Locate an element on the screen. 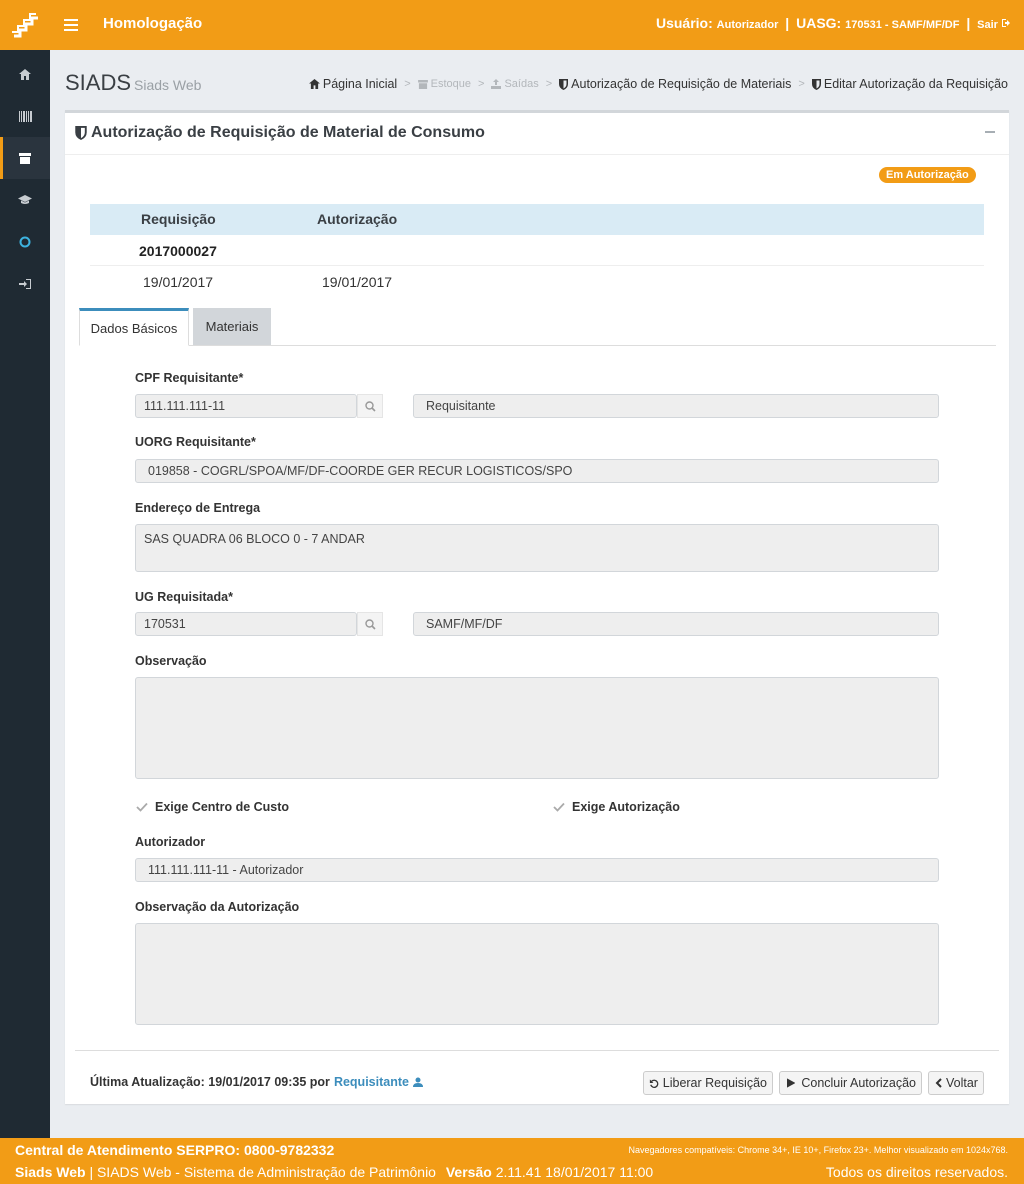  sidebar is located at coordinates (25, 594).